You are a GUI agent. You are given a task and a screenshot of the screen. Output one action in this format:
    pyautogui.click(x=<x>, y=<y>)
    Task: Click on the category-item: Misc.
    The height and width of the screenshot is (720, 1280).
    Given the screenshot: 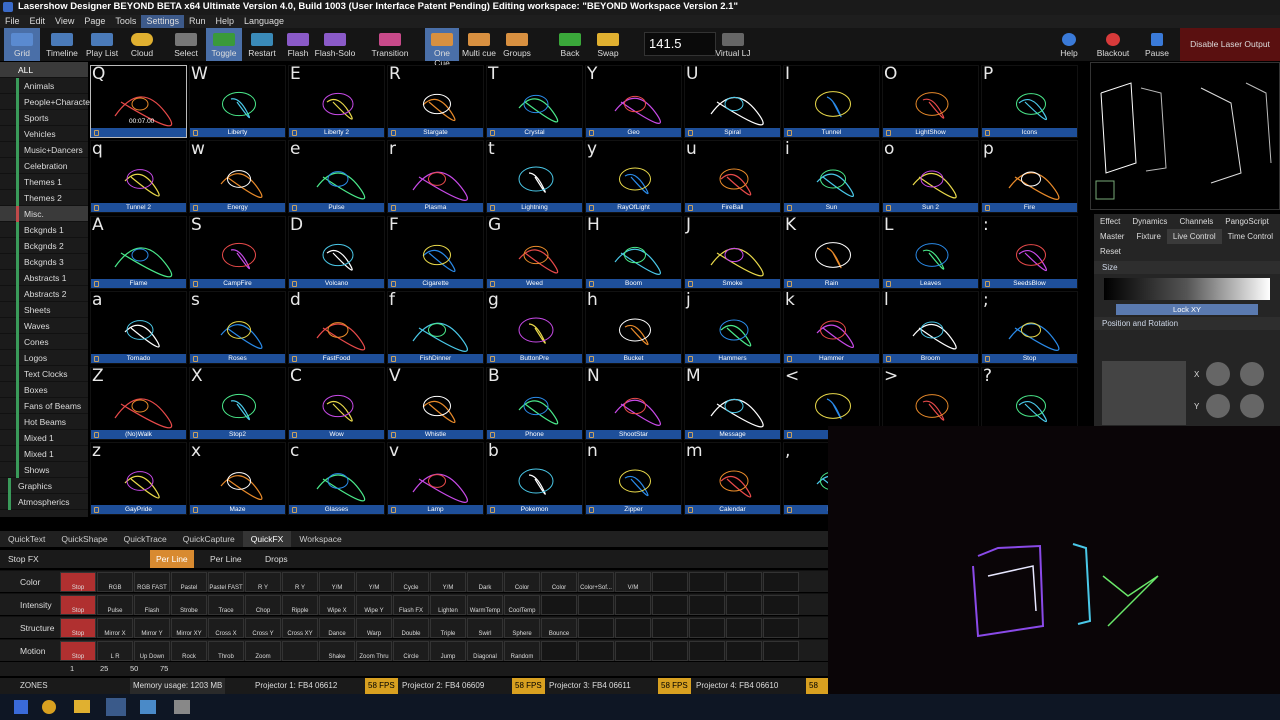 What is the action you would take?
    pyautogui.click(x=44, y=214)
    